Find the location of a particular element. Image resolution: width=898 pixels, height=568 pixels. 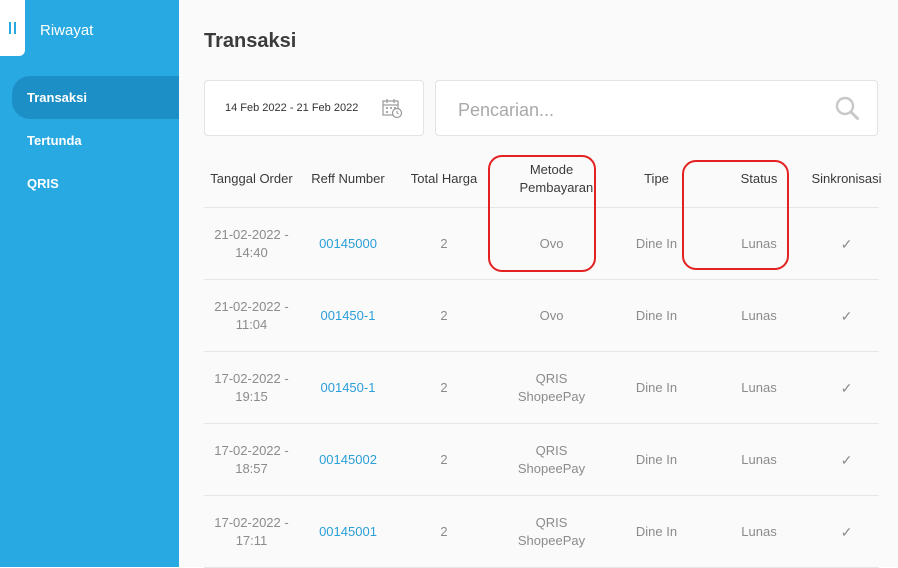

reff-number-link: 00145001 is located at coordinates (348, 531).